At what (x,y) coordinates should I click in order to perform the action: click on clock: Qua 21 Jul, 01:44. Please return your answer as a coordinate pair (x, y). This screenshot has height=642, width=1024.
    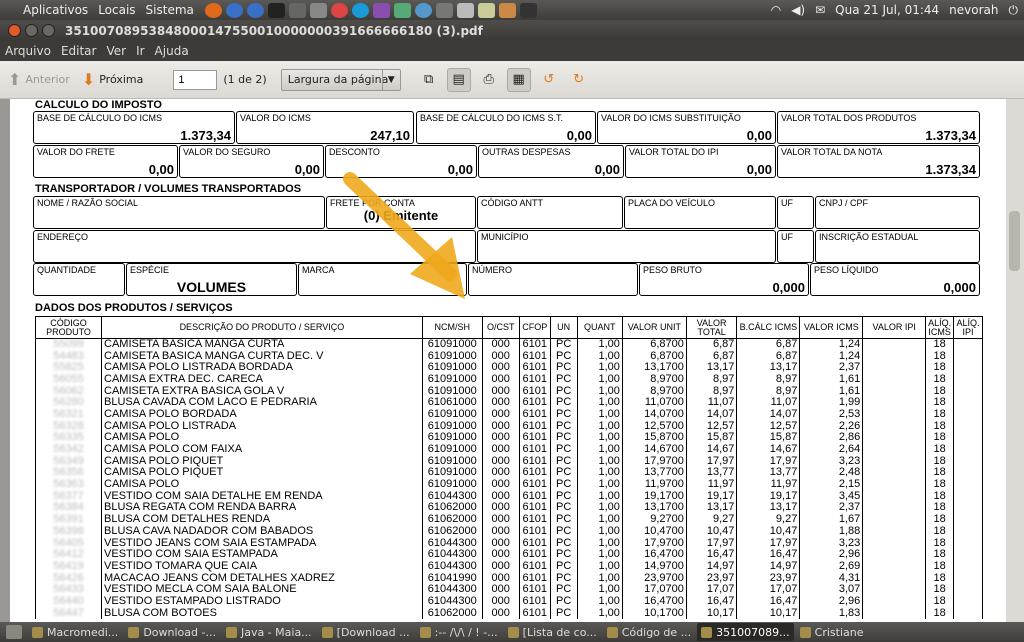
    Looking at the image, I should click on (887, 10).